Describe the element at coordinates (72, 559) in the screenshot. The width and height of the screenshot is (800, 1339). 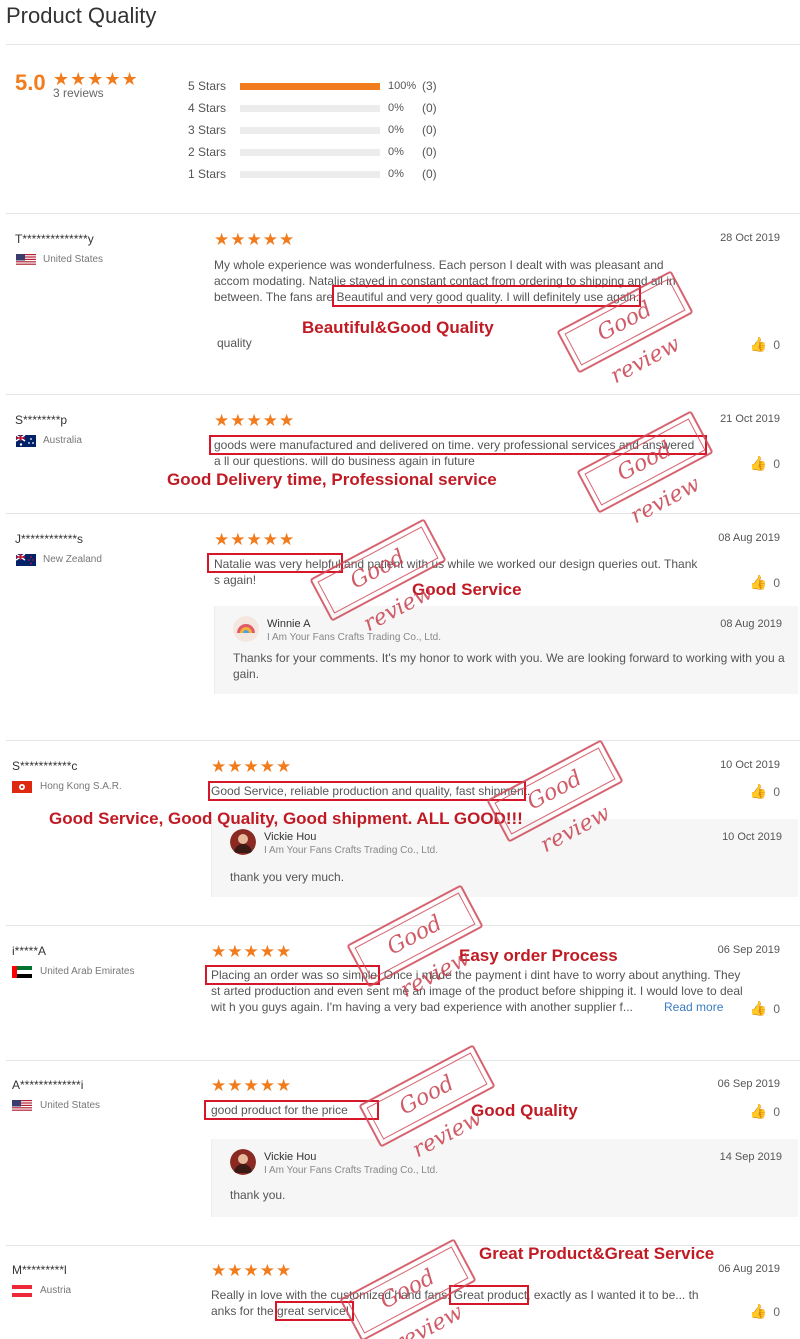
I see `reviewer-country: New Zealand` at that location.